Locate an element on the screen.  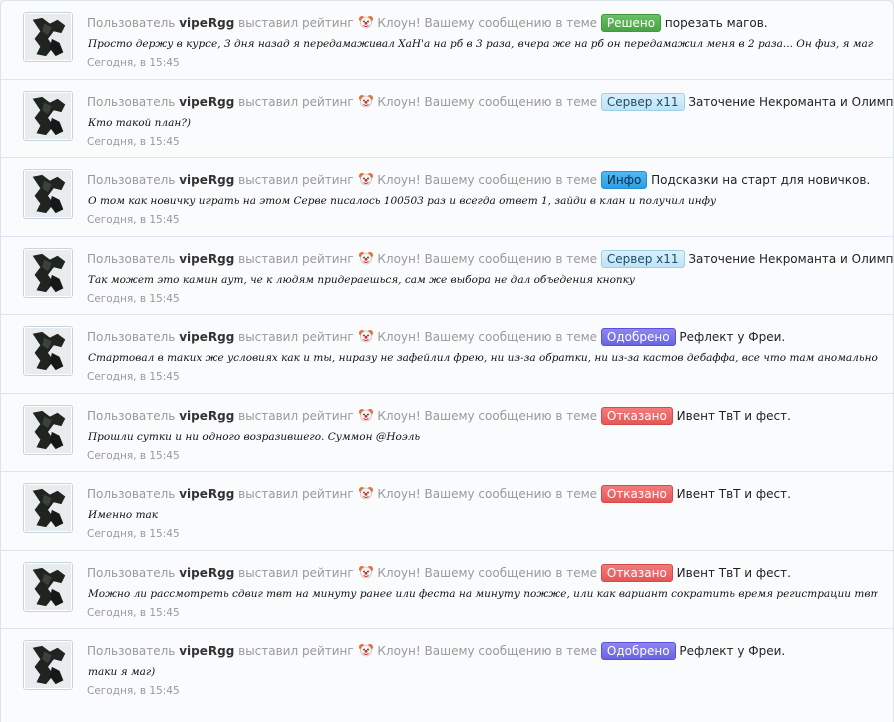
message-snippet: таки я маг) is located at coordinates (483, 672).